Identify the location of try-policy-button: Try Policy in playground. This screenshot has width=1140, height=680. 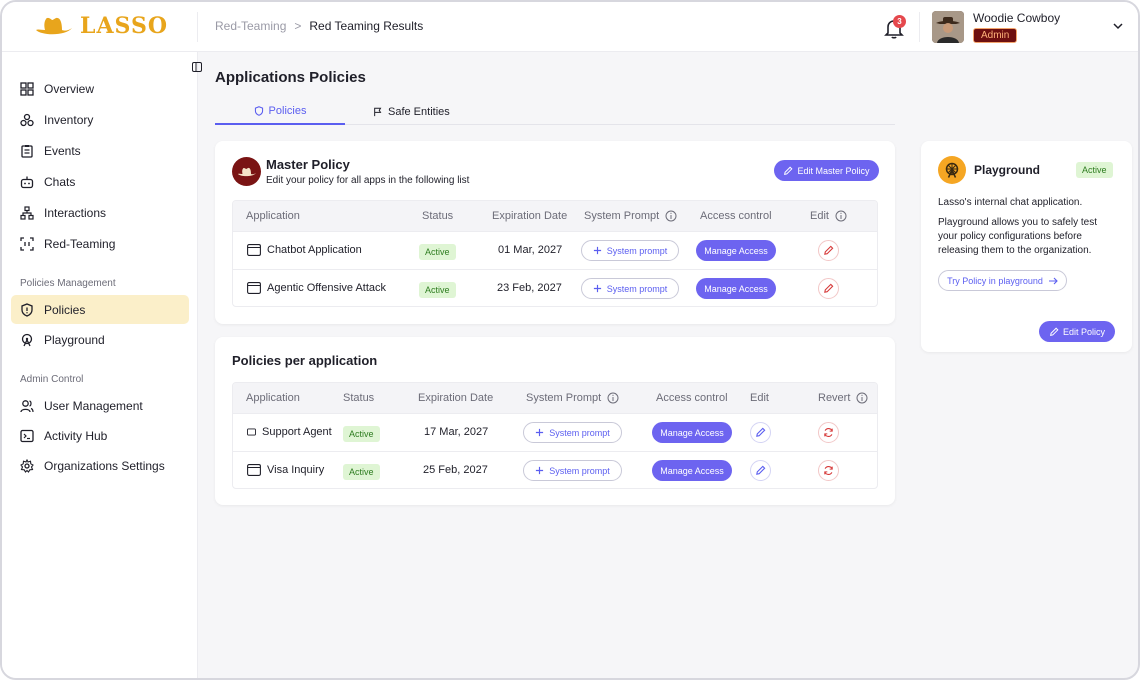
(1002, 280).